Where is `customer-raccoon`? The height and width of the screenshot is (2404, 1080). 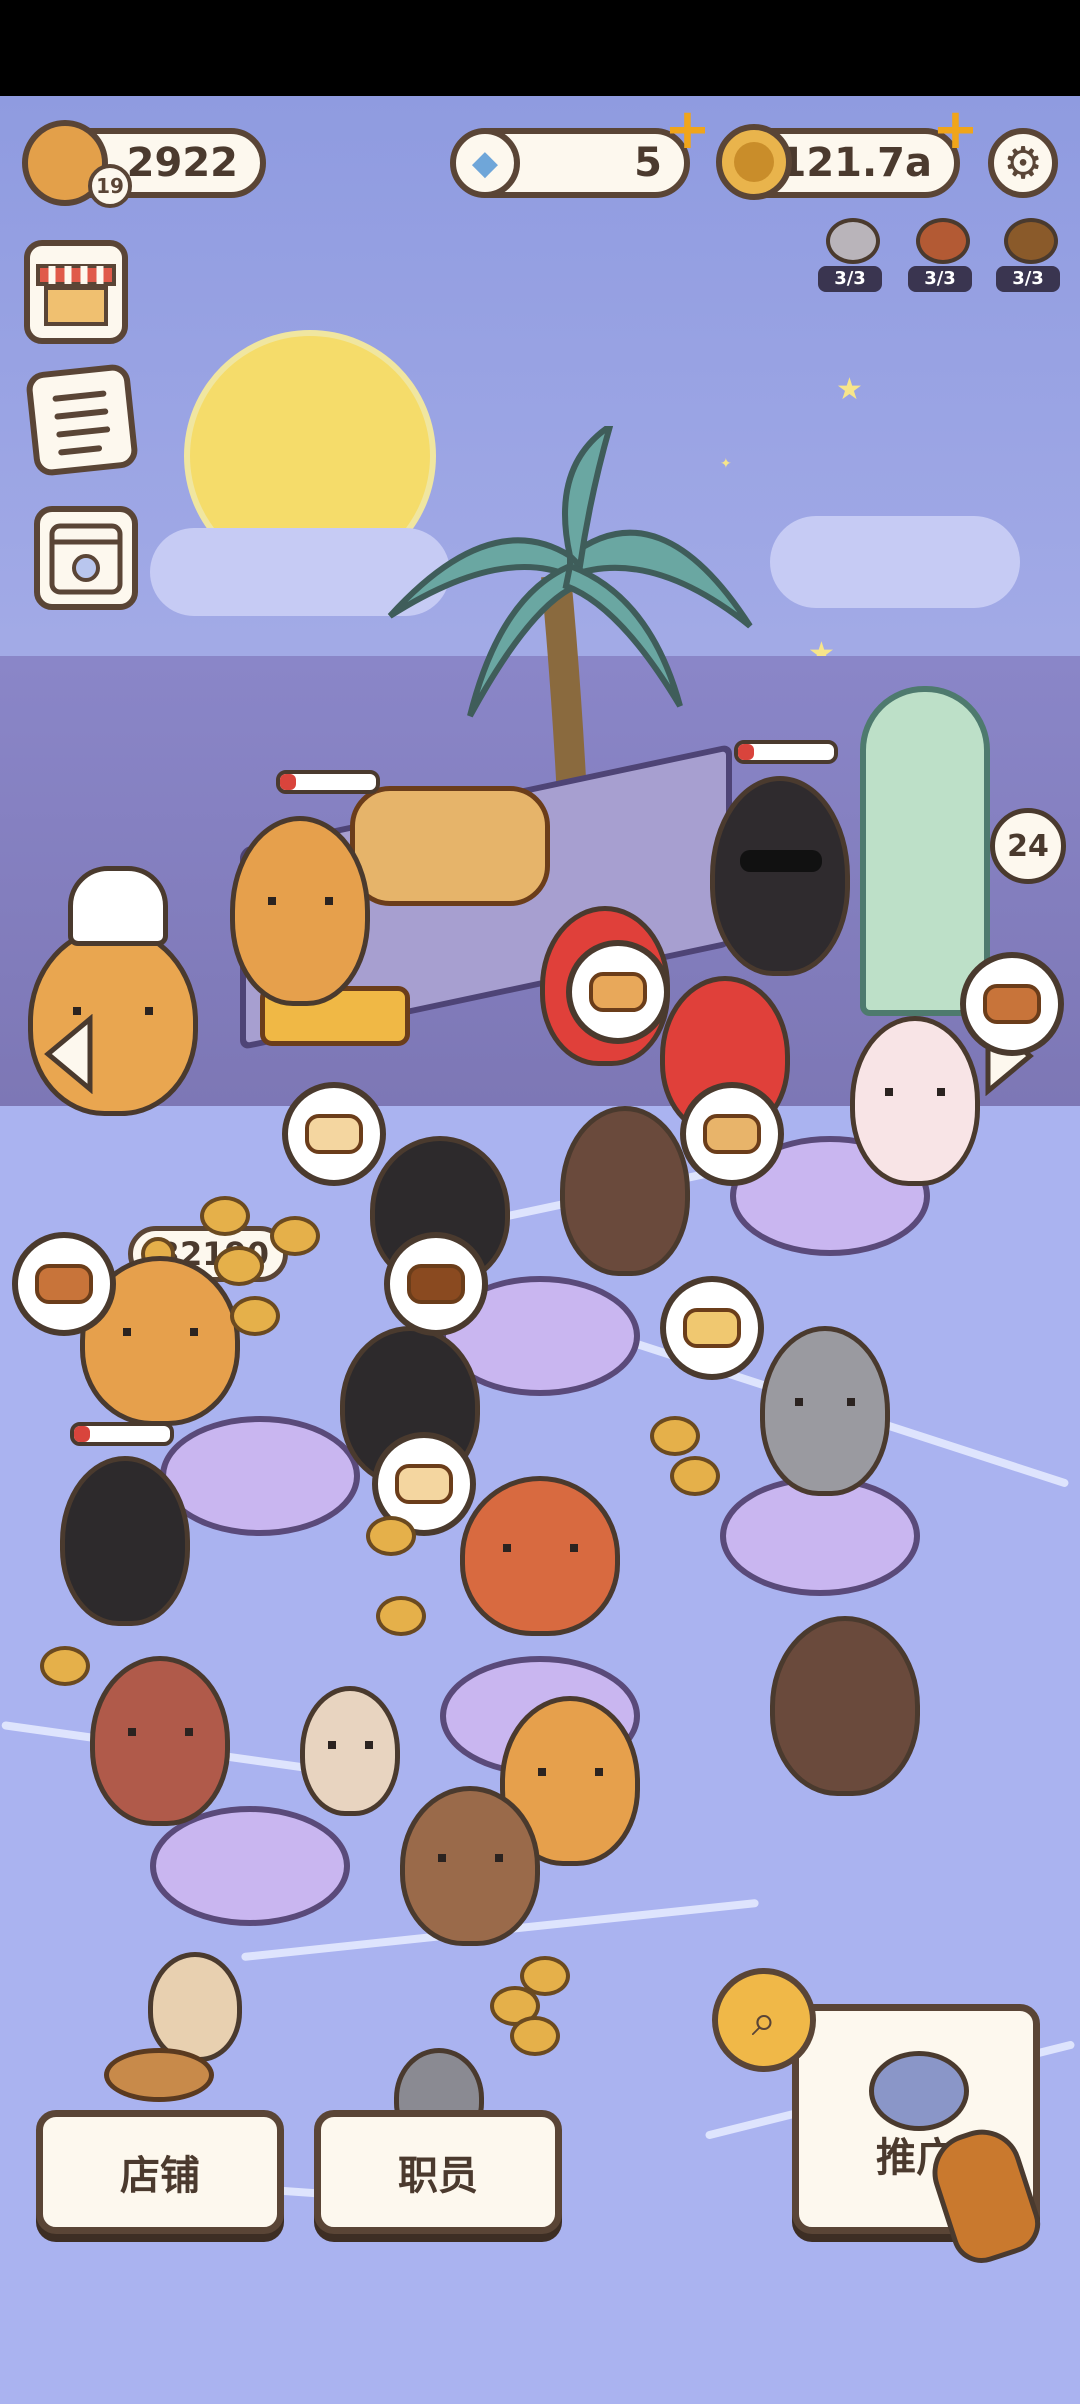
customer-raccoon is located at coordinates (825, 1411).